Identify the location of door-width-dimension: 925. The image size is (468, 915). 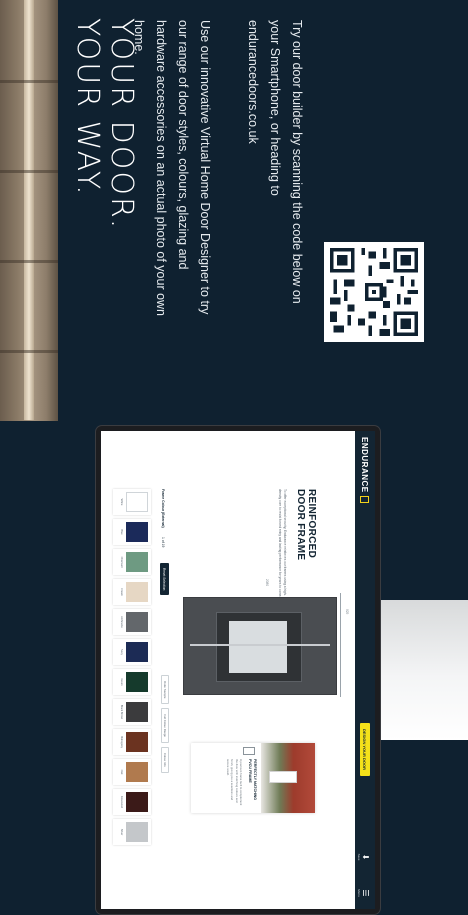
(347, 612).